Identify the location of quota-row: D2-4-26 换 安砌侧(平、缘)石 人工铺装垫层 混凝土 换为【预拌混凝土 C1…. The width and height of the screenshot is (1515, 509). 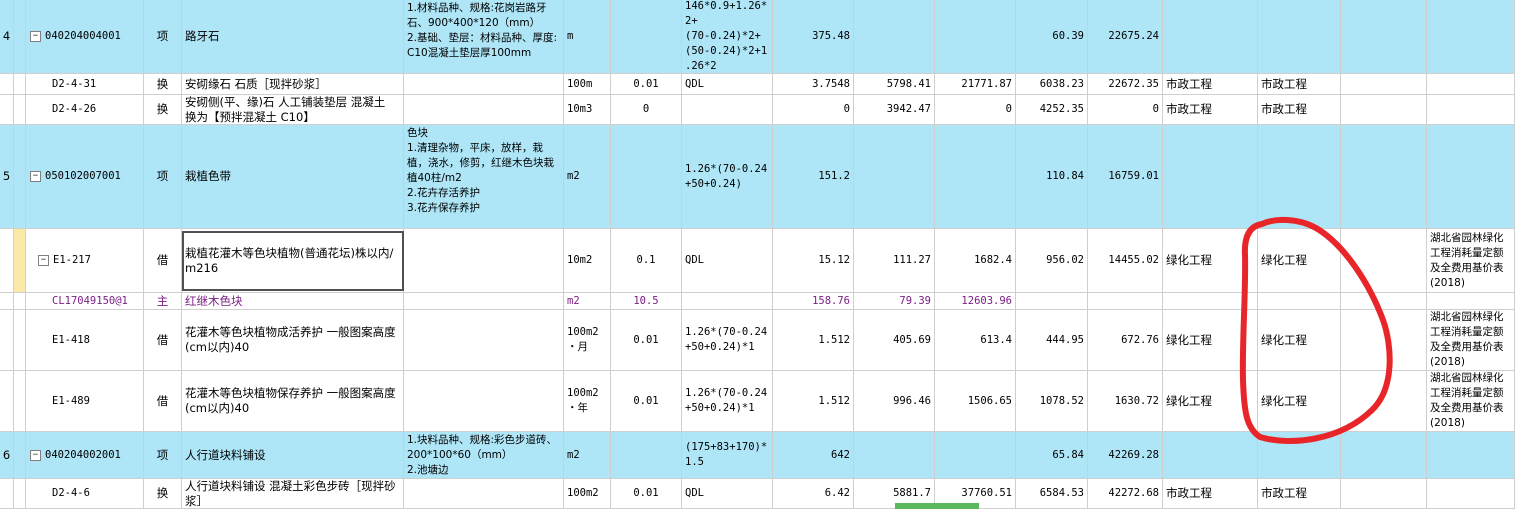
(757, 110).